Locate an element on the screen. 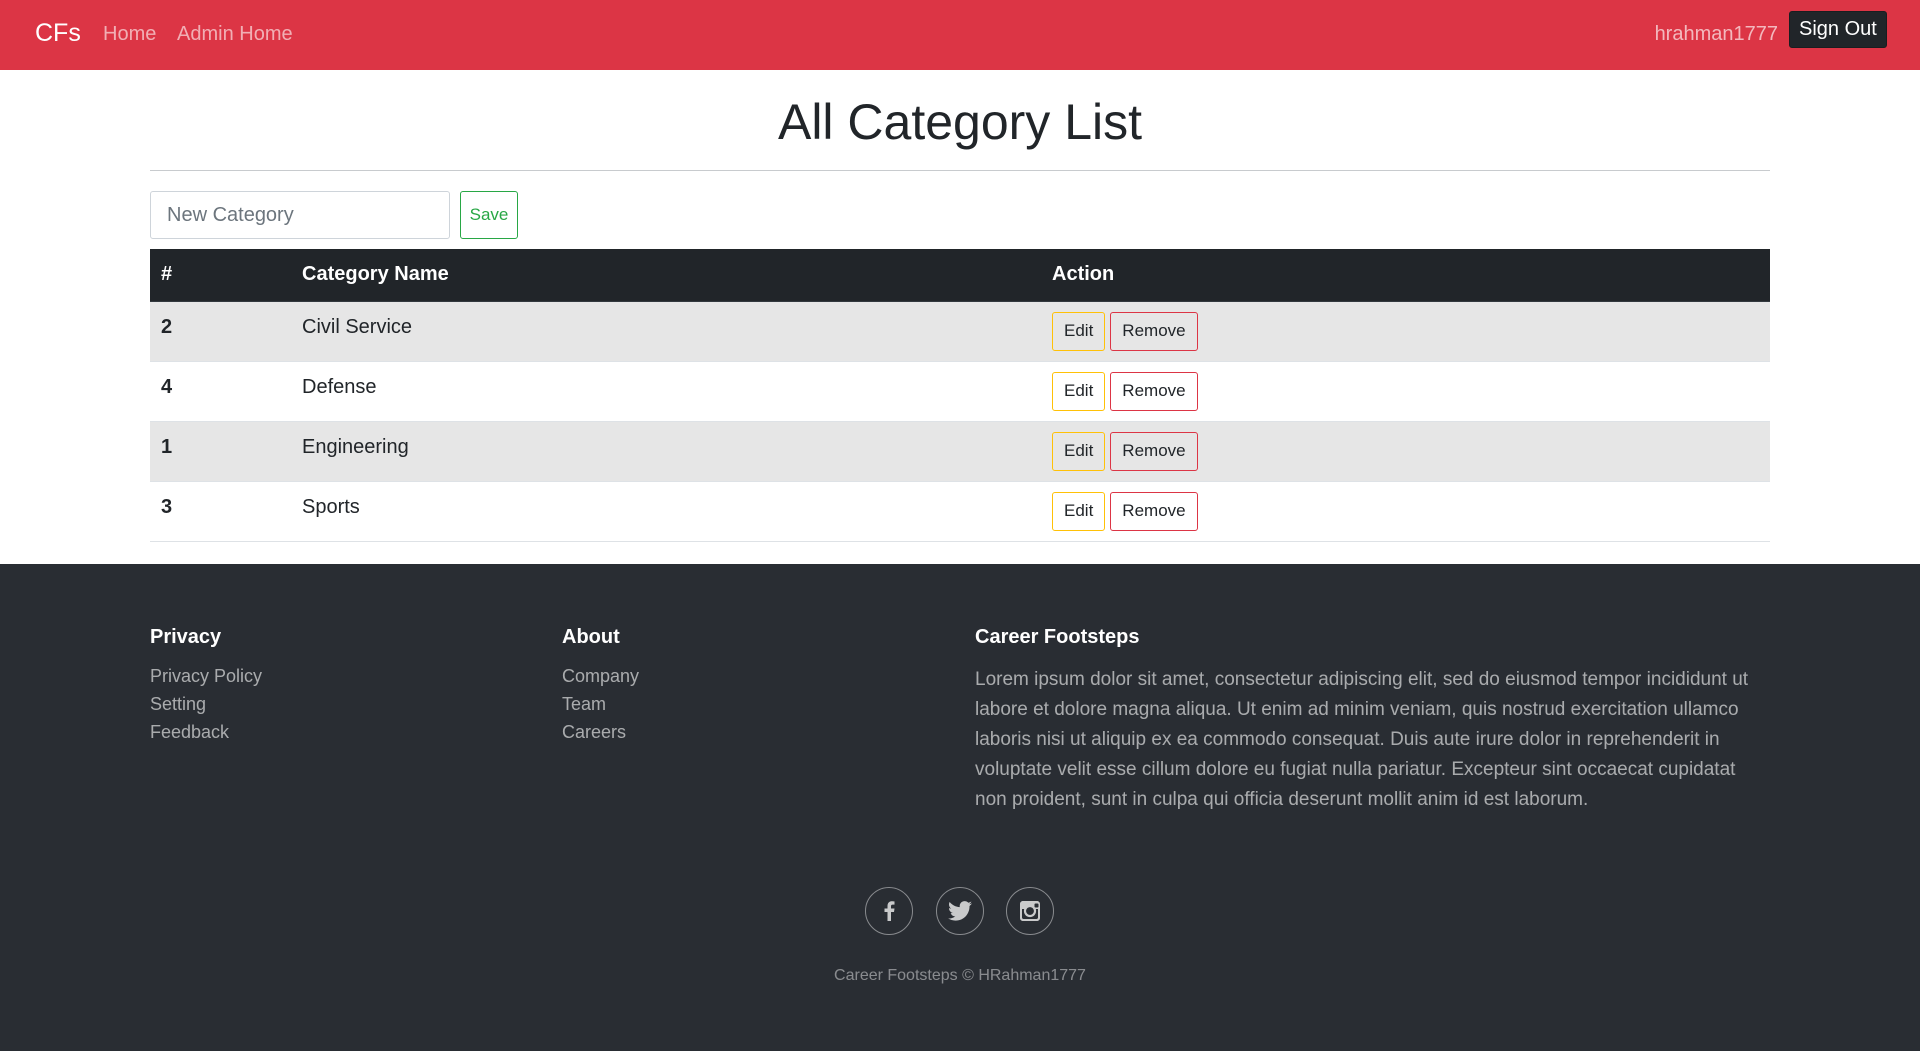 Image resolution: width=1920 pixels, height=1051 pixels. table-row: 1 Engineering Edit Remove is located at coordinates (960, 450).